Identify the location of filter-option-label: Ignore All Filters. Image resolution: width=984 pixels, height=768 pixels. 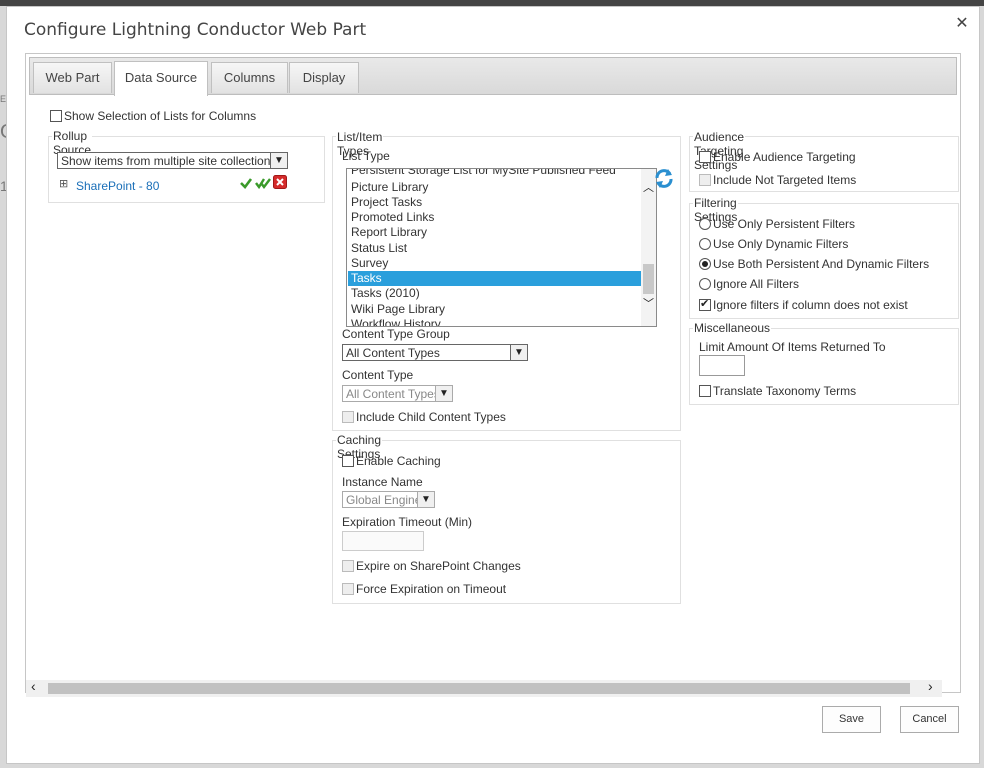
(756, 284).